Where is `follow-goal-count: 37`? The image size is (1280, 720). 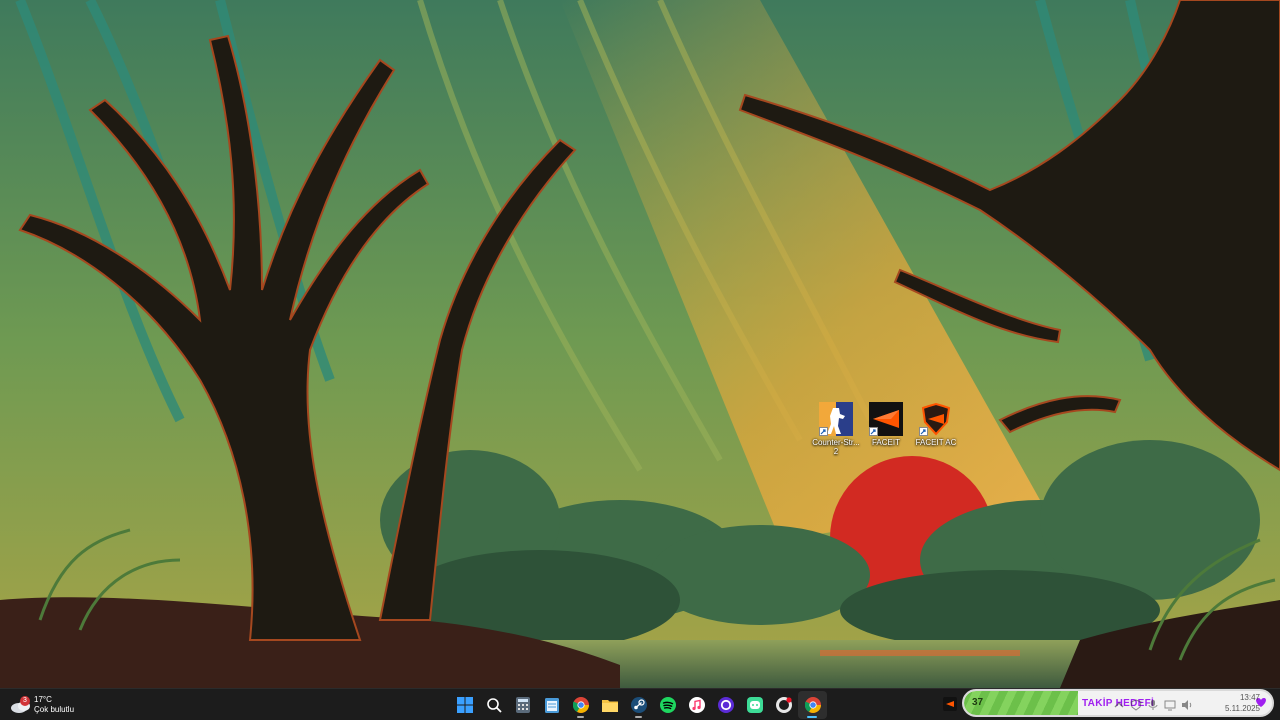 follow-goal-count: 37 is located at coordinates (978, 702).